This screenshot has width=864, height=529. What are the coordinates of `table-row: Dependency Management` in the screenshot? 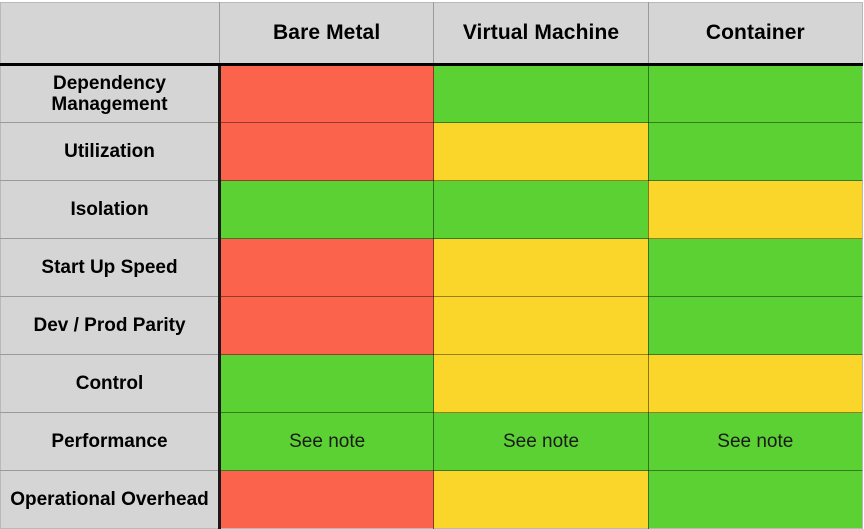 It's located at (431, 93).